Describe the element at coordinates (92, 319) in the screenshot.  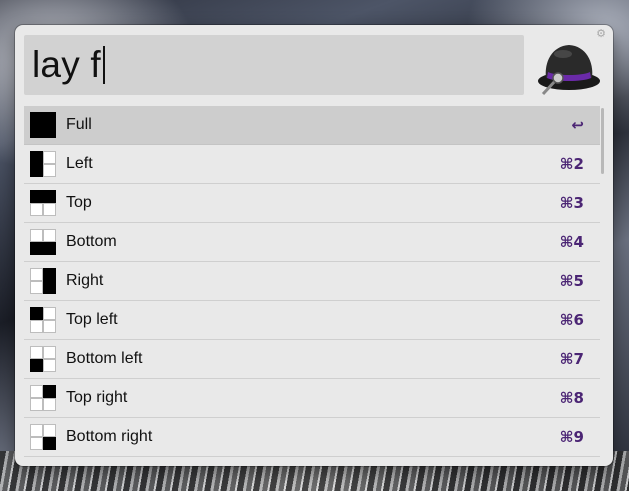
I see `result-label: Top left` at that location.